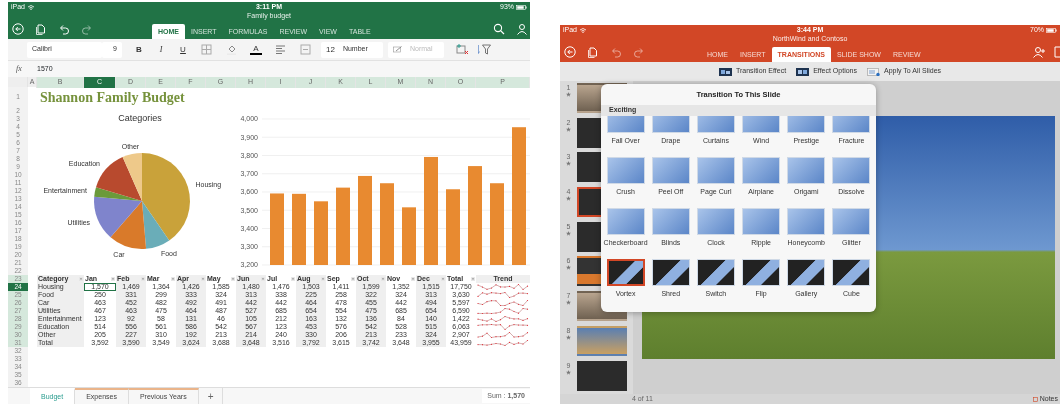  Describe the element at coordinates (330, 49) in the screenshot. I see `number-format-symbol: 12` at that location.